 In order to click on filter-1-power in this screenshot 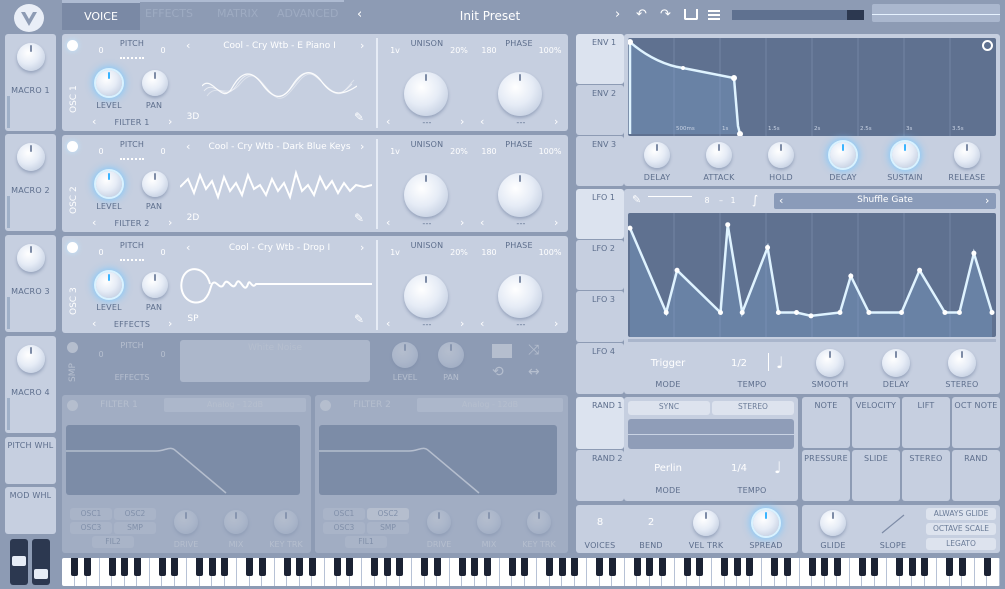, I will do `click(72, 405)`.